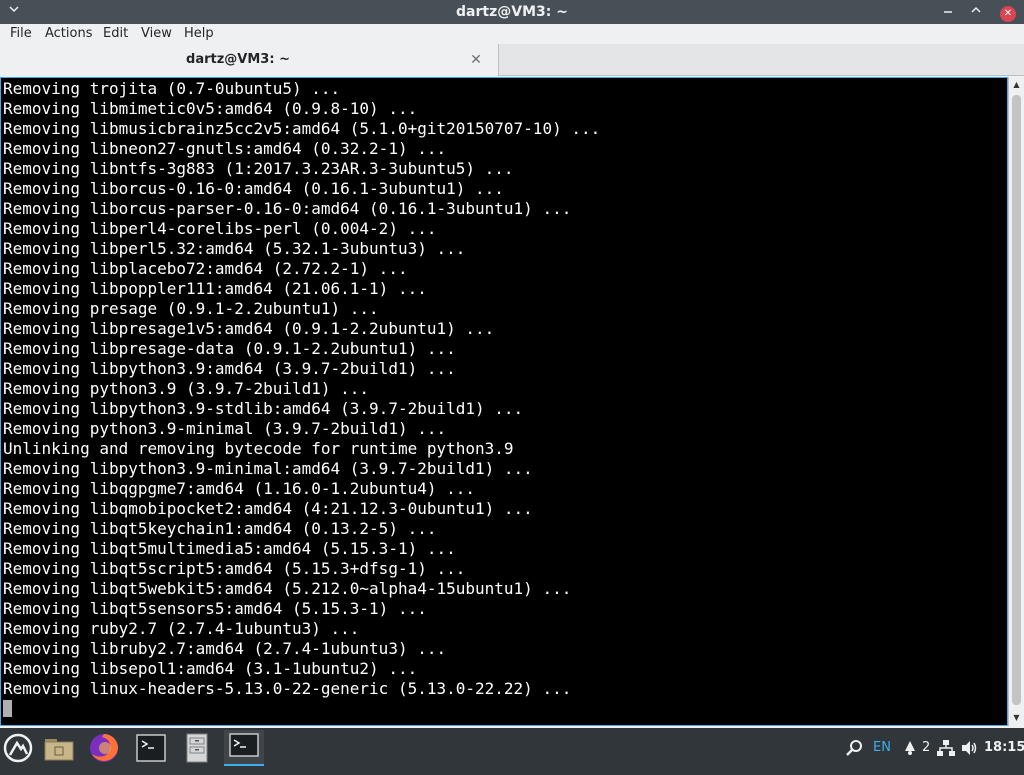 This screenshot has width=1024, height=775. I want to click on folder-icon, so click(59, 748).